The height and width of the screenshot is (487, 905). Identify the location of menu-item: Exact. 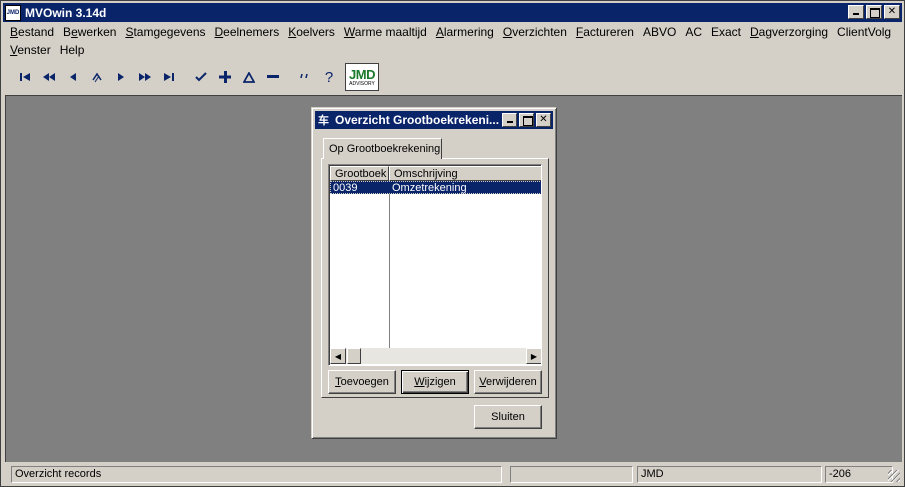
(727, 32).